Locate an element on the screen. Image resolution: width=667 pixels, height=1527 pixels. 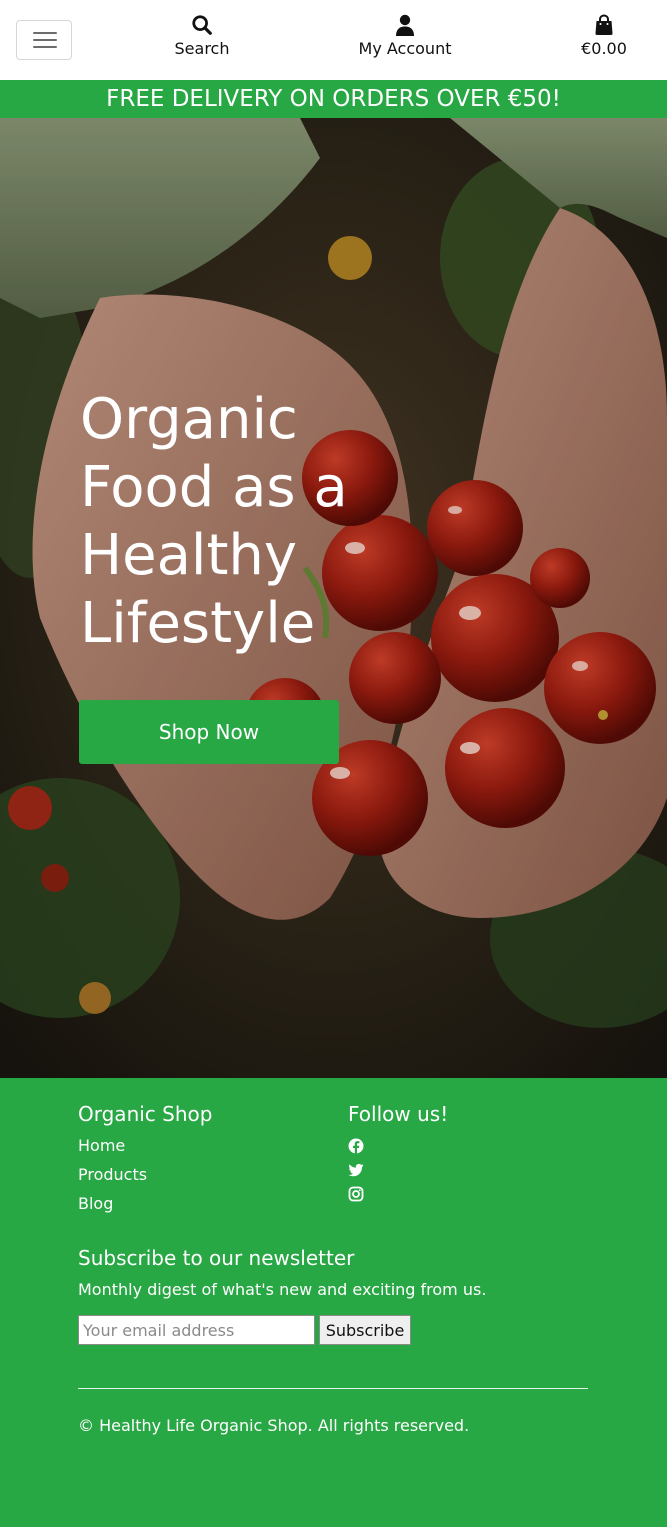
menu-toggle-button is located at coordinates (44, 40).